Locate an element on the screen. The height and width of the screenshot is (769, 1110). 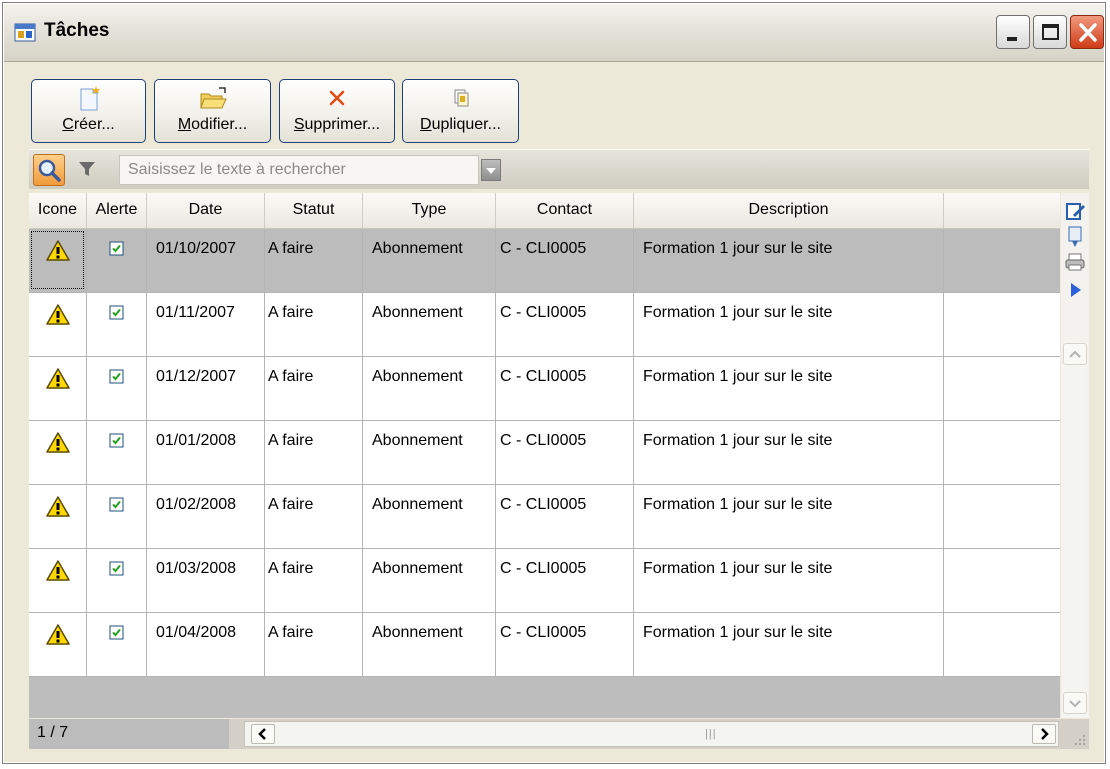
search-button is located at coordinates (49, 170).